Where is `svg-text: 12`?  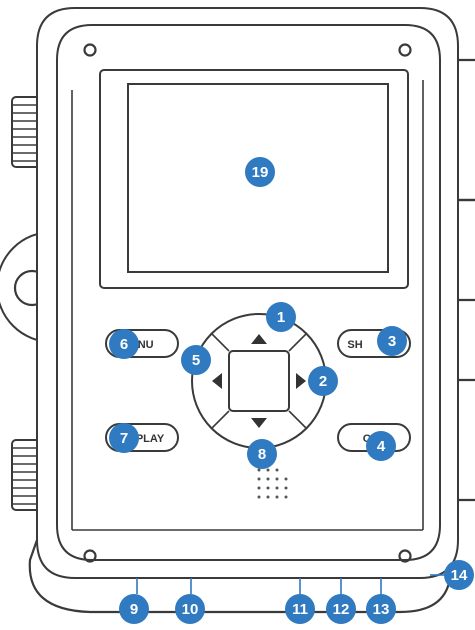 svg-text: 12 is located at coordinates (341, 609).